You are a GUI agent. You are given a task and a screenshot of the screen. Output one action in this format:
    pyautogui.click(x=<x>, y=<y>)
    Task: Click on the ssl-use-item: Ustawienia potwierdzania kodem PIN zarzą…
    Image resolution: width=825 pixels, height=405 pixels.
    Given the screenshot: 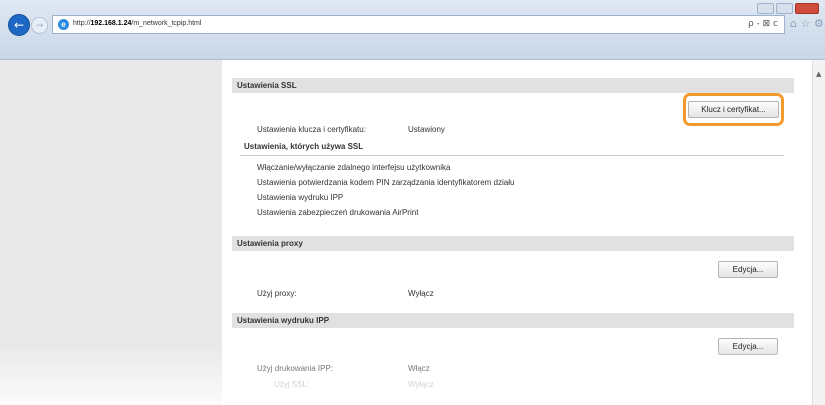 What is the action you would take?
    pyautogui.click(x=386, y=182)
    